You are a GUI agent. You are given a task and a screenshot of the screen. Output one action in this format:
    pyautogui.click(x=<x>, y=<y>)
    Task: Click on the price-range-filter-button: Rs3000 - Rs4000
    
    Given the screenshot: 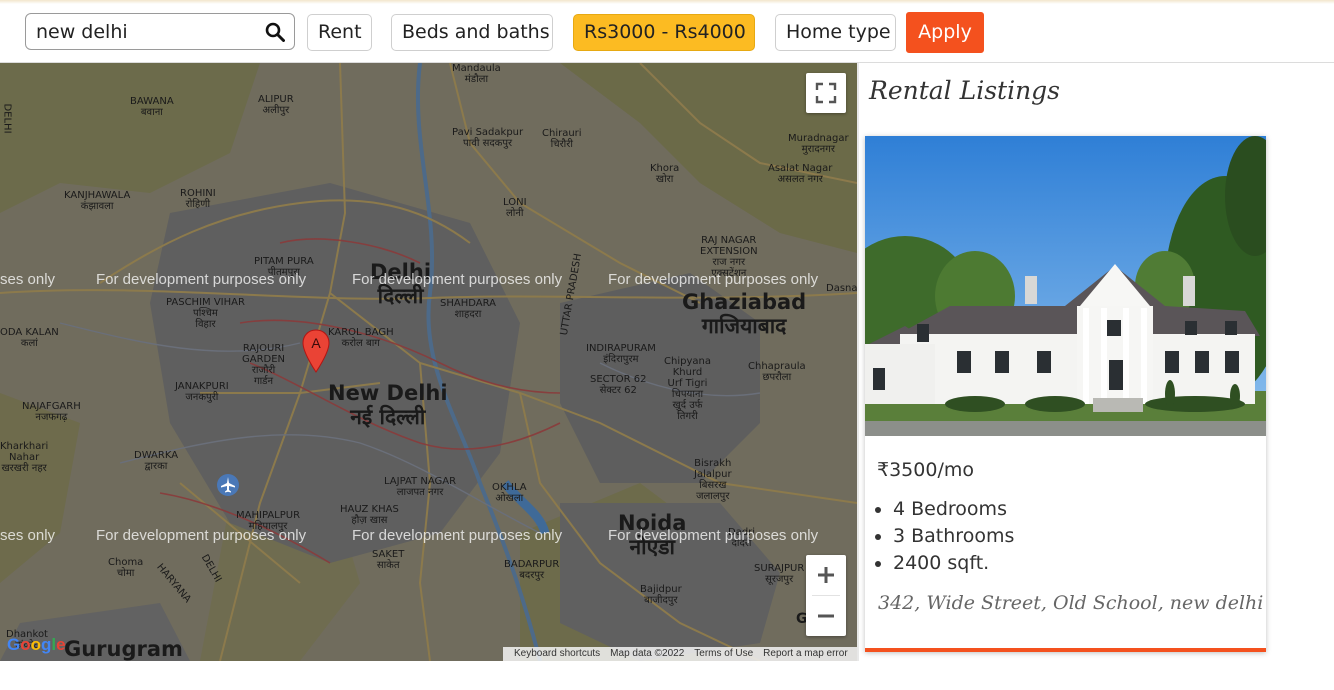 What is the action you would take?
    pyautogui.click(x=664, y=32)
    